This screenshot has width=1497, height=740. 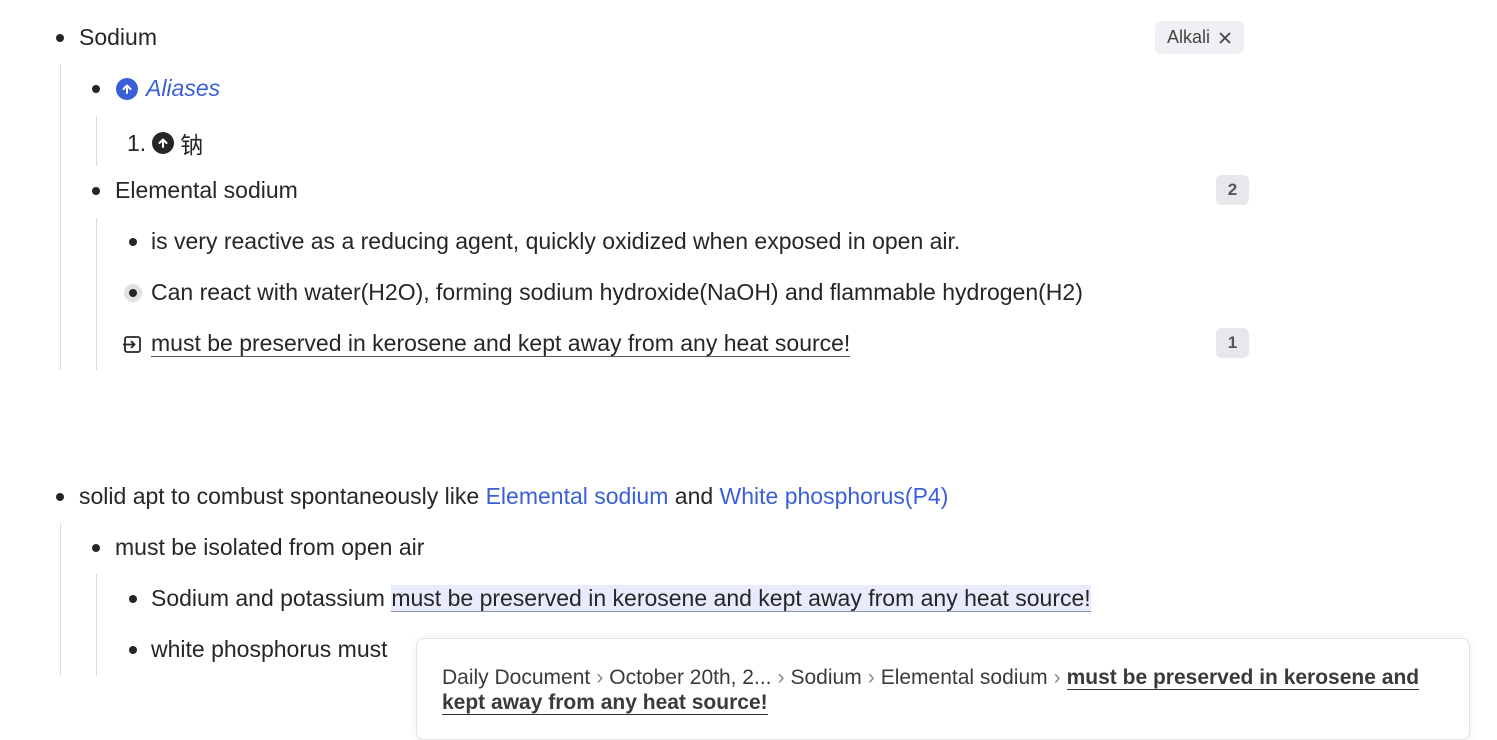 I want to click on embed-arrow-icon, so click(x=133, y=345).